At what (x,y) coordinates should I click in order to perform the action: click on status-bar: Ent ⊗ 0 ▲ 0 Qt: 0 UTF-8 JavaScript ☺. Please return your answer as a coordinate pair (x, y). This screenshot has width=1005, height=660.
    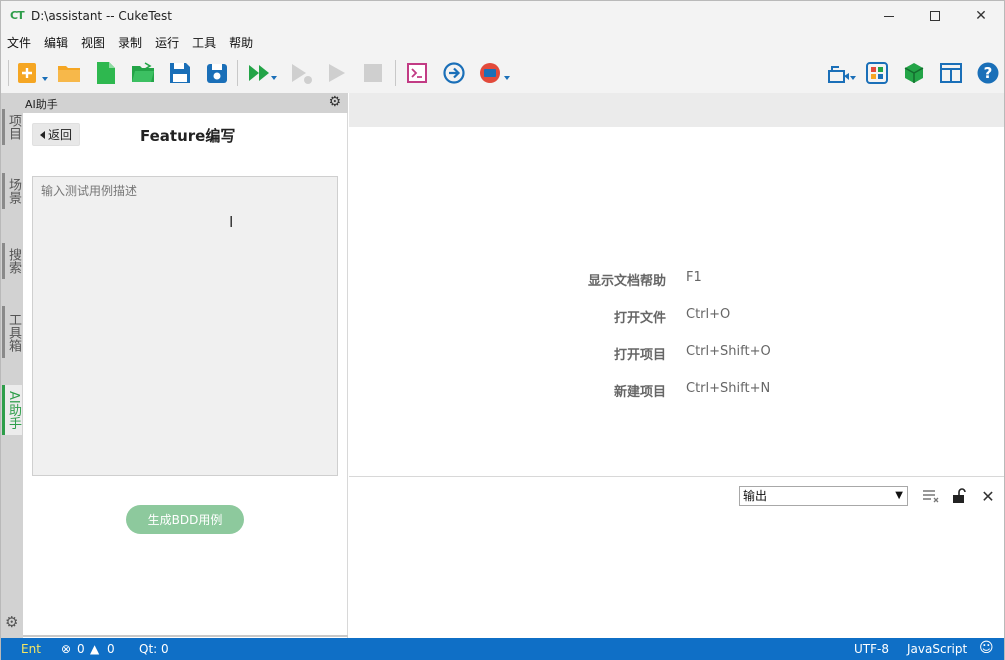
    Looking at the image, I should click on (502, 649).